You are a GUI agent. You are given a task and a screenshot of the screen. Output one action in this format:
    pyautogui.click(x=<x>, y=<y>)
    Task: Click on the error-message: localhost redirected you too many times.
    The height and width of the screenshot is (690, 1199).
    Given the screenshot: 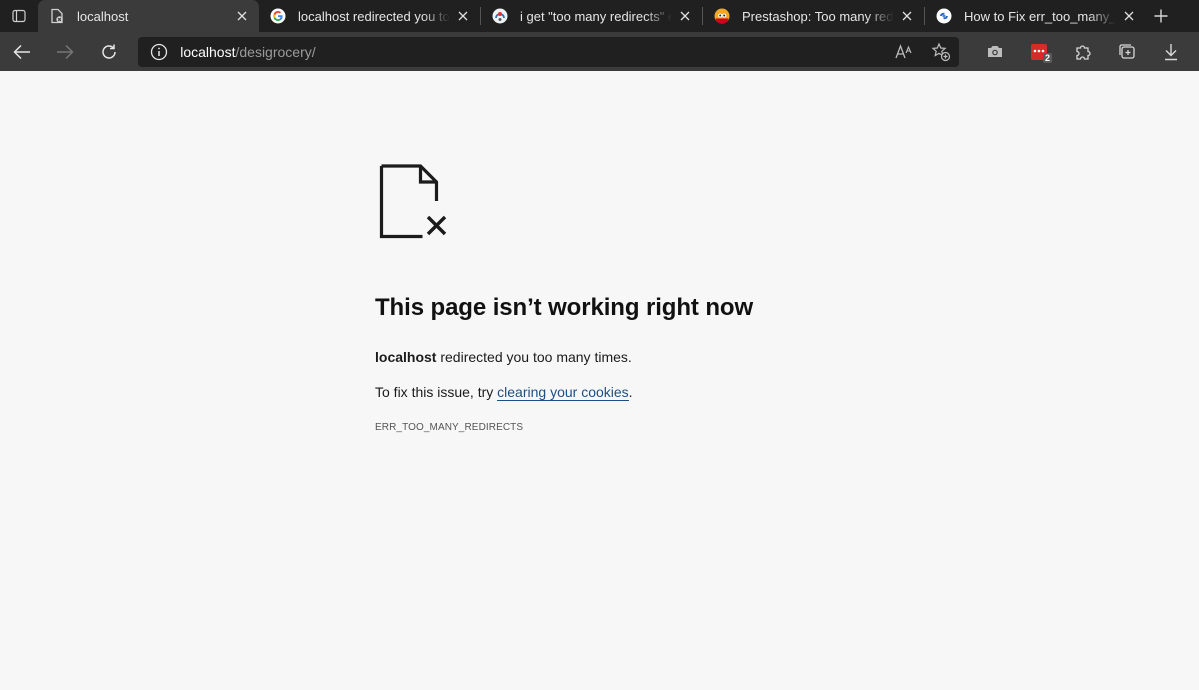 What is the action you would take?
    pyautogui.click(x=615, y=357)
    